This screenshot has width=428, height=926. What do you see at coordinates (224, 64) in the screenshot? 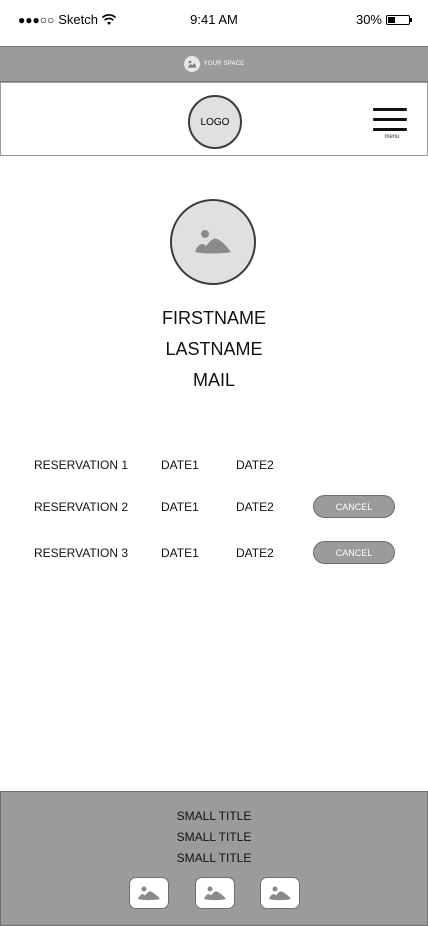
I see `banner-text: YOUR SPACE` at bounding box center [224, 64].